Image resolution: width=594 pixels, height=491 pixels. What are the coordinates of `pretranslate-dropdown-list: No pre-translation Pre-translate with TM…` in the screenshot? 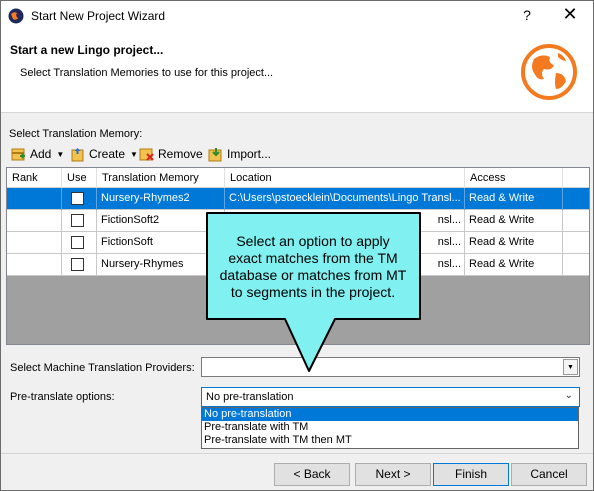 It's located at (390, 428).